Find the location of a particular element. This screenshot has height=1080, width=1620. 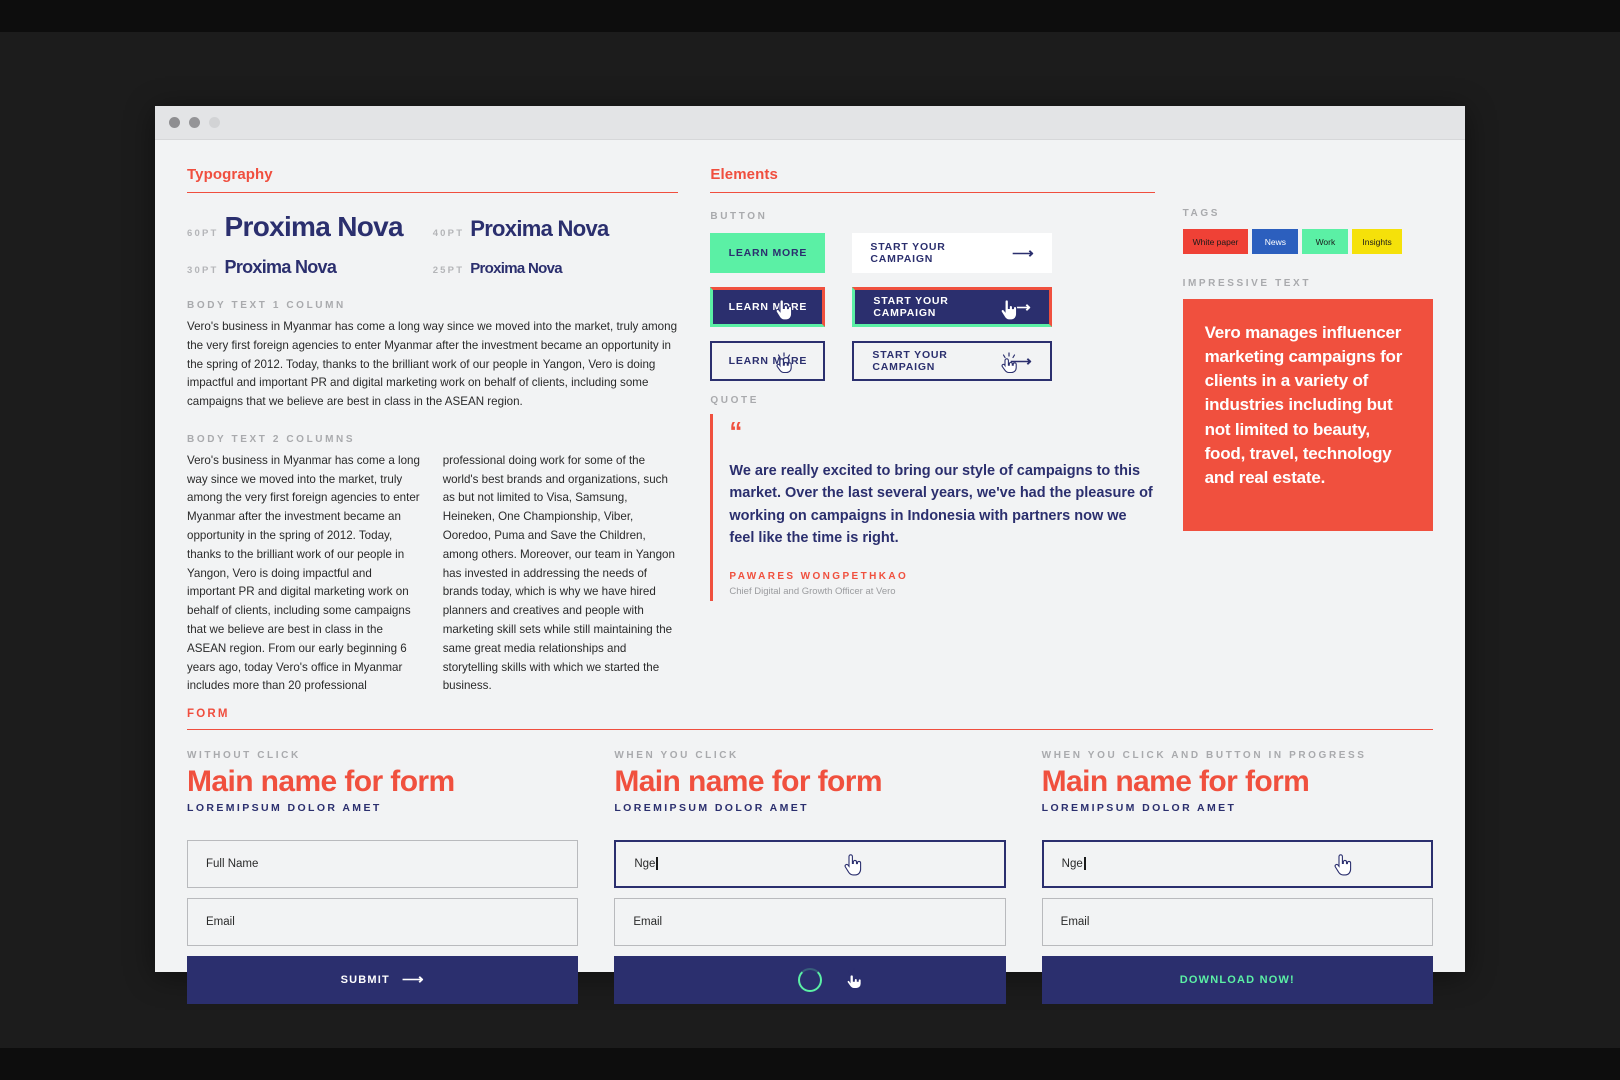

form-heading: FORM is located at coordinates (810, 719).